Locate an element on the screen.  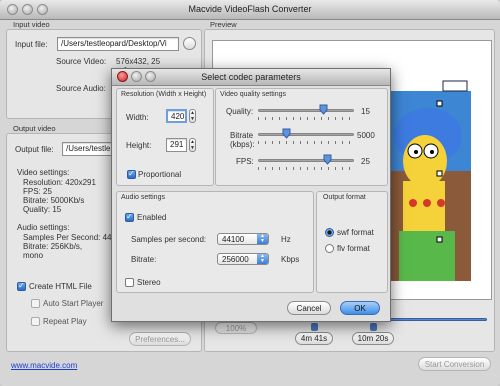
preview-group-title: Preview is located at coordinates (223, 24).